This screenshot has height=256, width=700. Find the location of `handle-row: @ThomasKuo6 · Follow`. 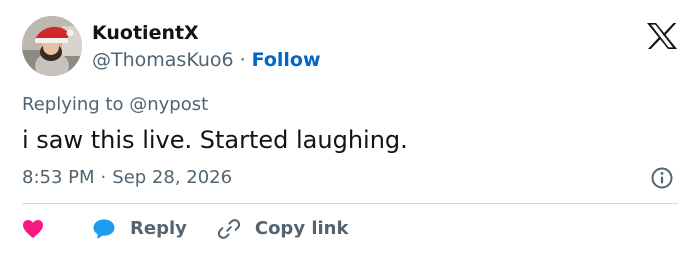

handle-row: @ThomasKuo6 · Follow is located at coordinates (206, 60).